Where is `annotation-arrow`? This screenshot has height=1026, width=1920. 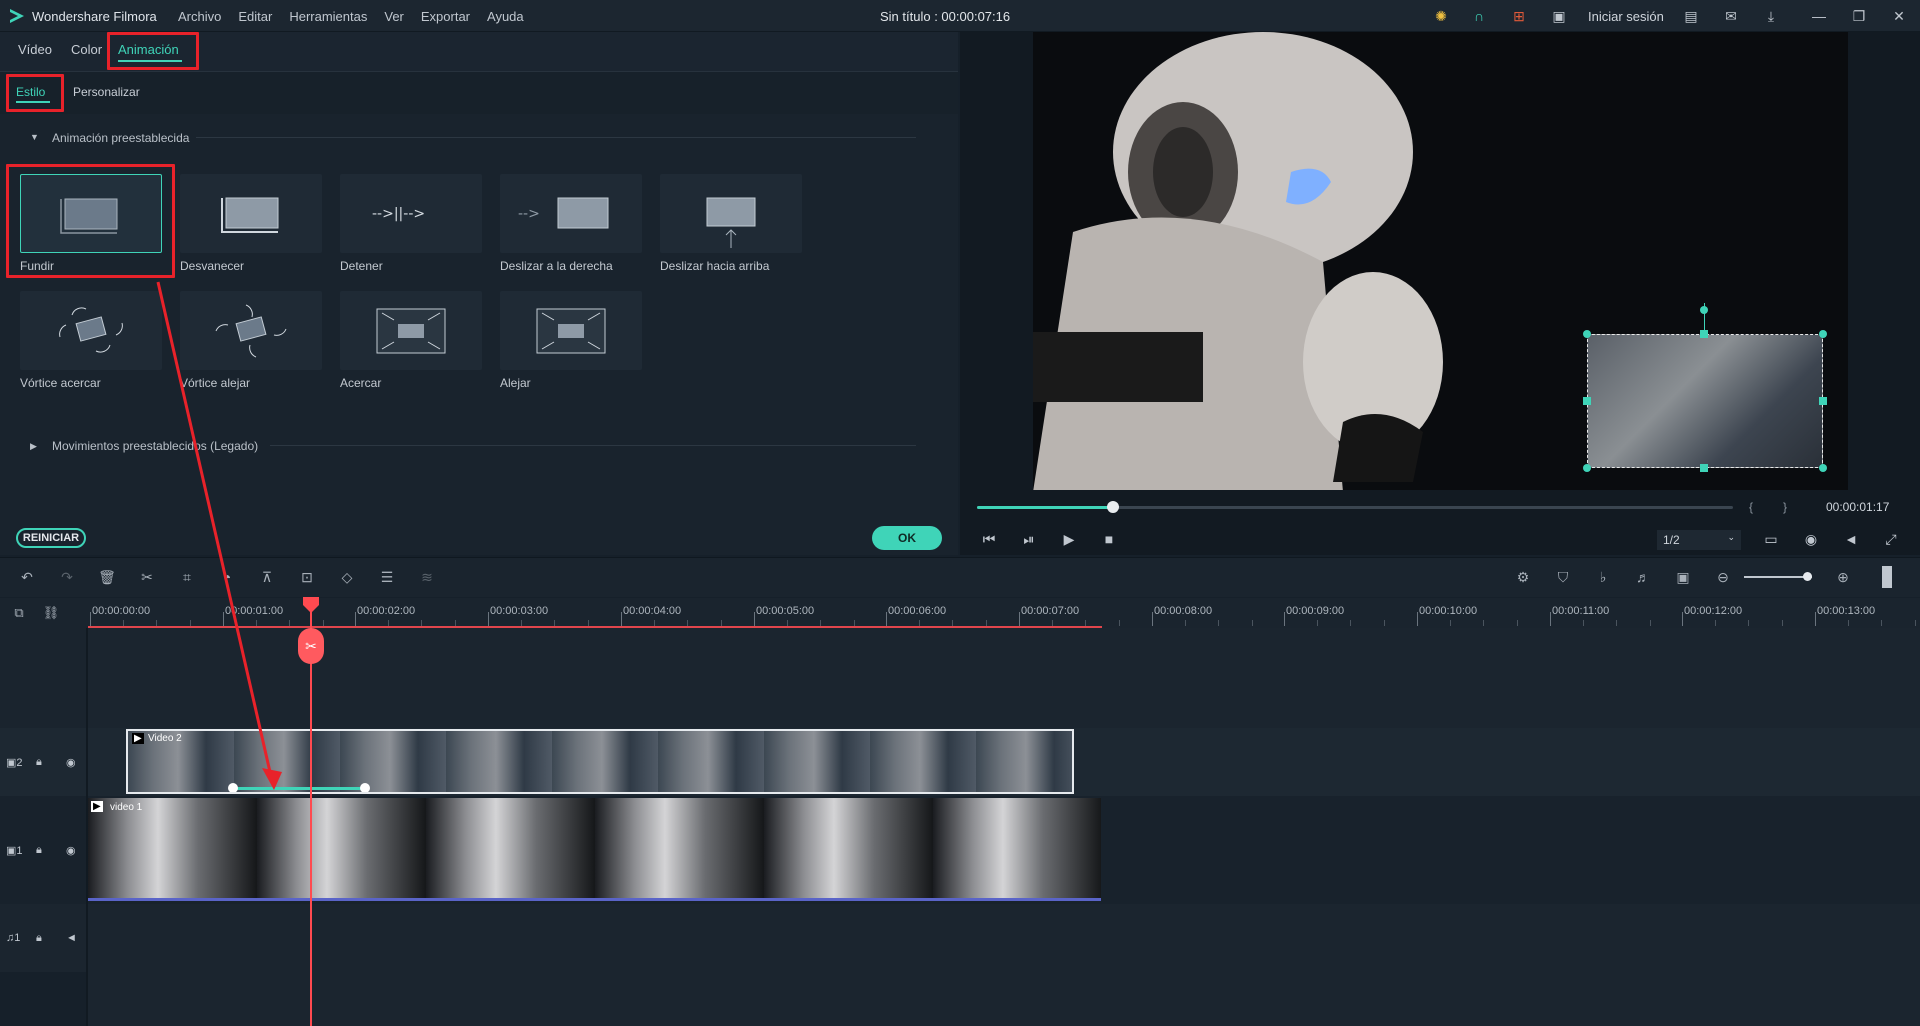
annotation-arrow is located at coordinates (219, 535).